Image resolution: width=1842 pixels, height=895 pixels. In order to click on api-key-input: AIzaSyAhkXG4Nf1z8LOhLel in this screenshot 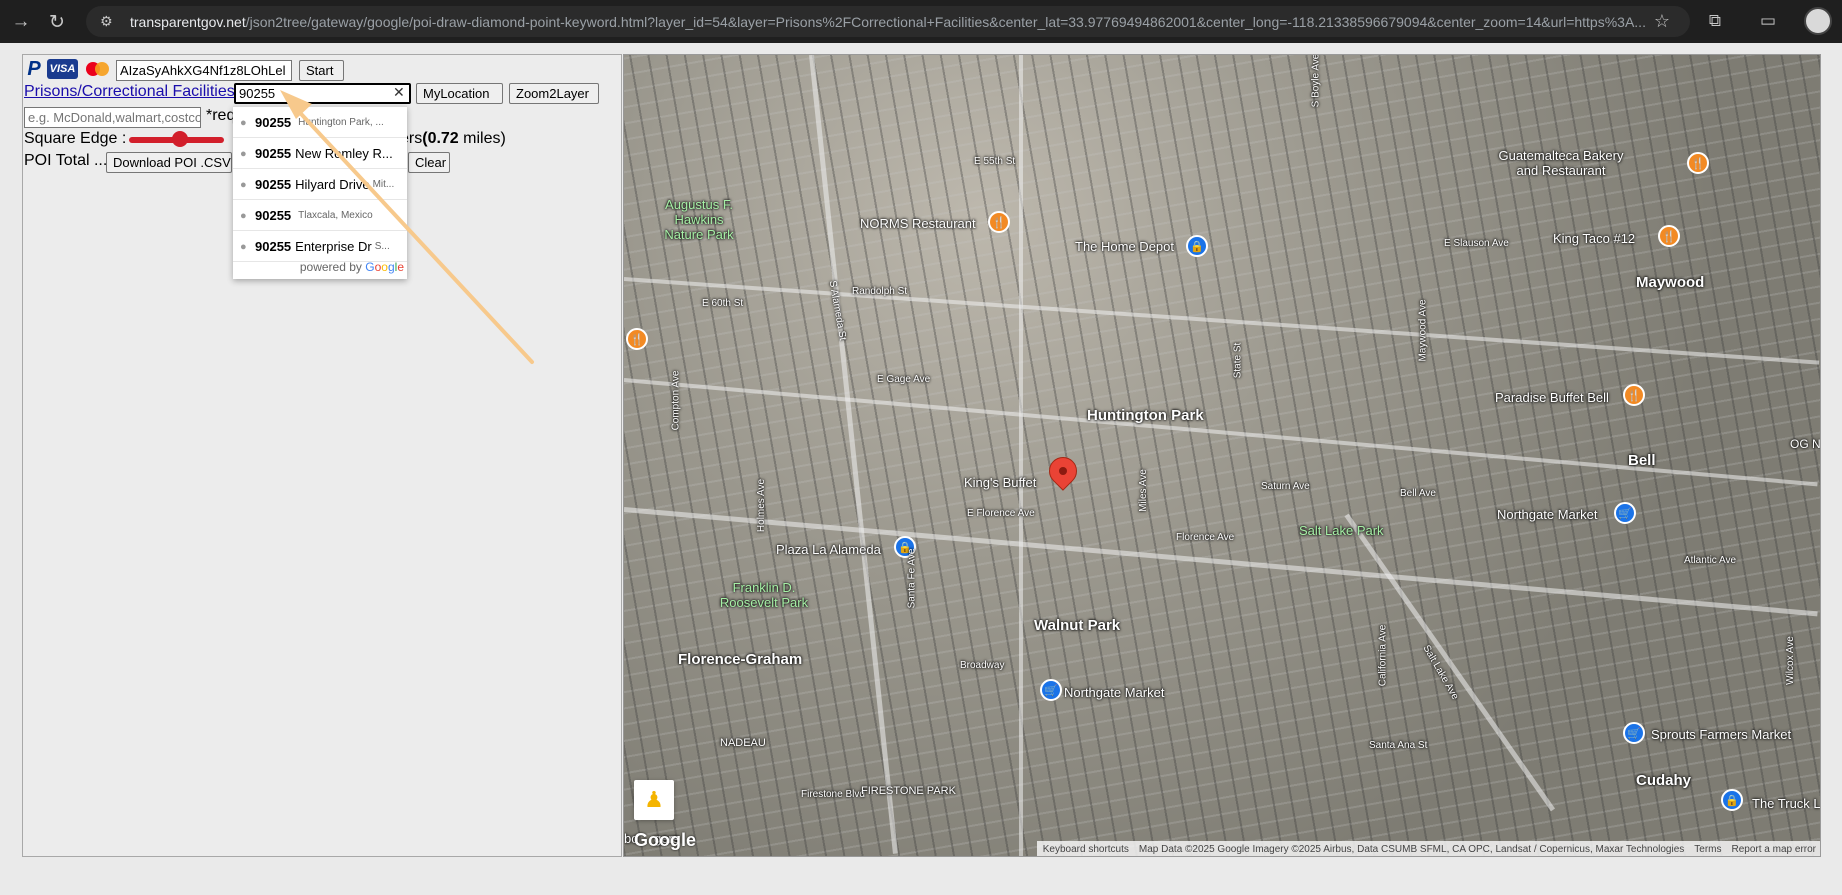, I will do `click(204, 70)`.